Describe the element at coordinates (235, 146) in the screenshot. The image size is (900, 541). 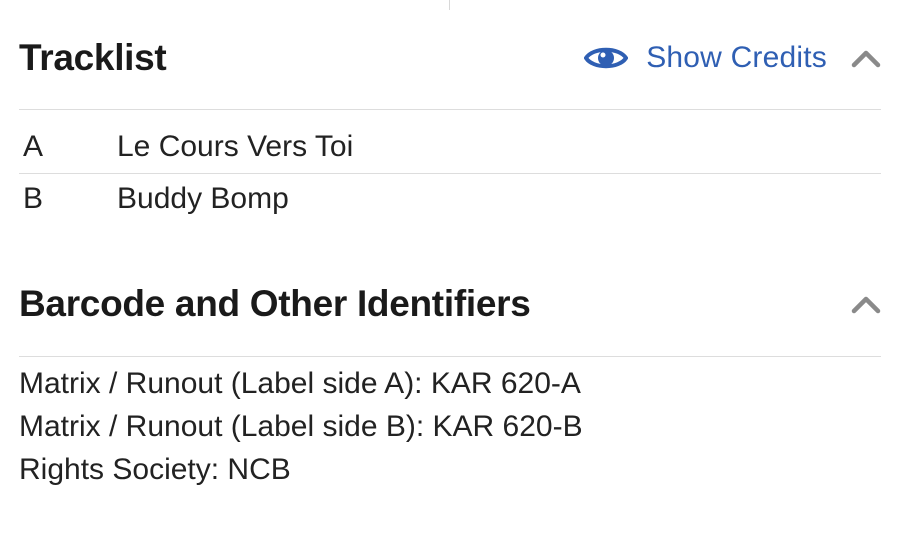
I see `track-title: Le Cours Vers Toi` at that location.